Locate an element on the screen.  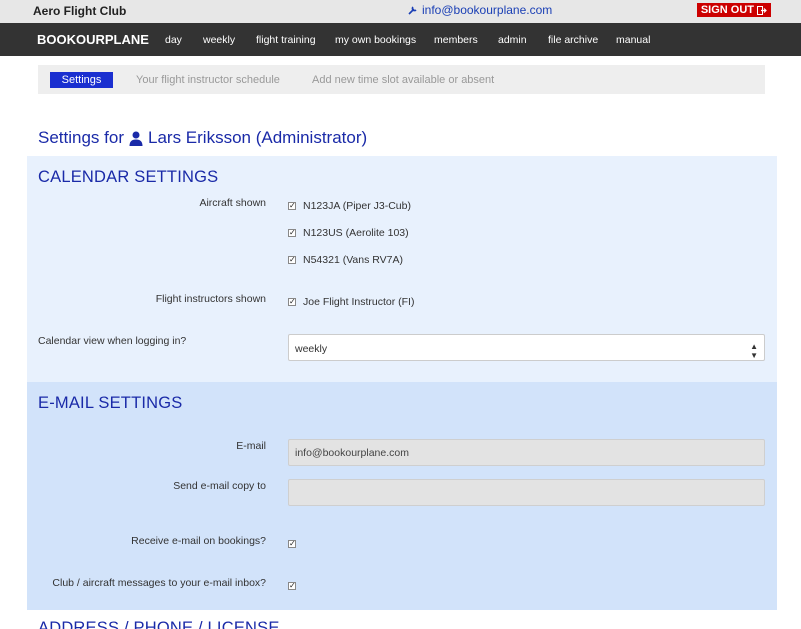
instructor-option: ✓ Joe Flight Instructor (FI) is located at coordinates (351, 302).